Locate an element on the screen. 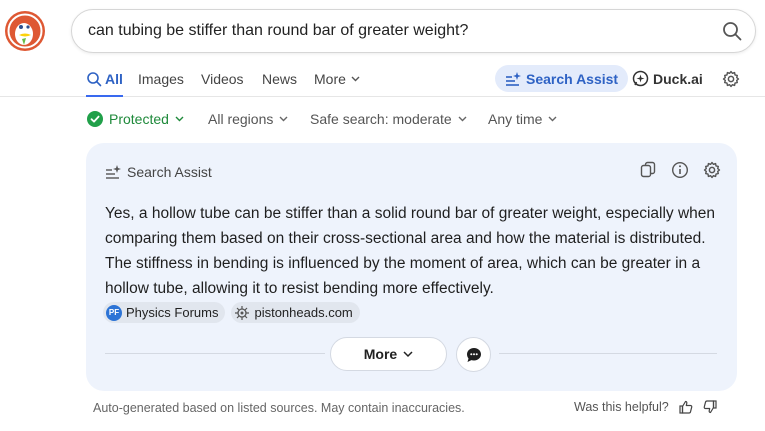 The width and height of the screenshot is (765, 431). duck-logo-icon is located at coordinates (25, 31).